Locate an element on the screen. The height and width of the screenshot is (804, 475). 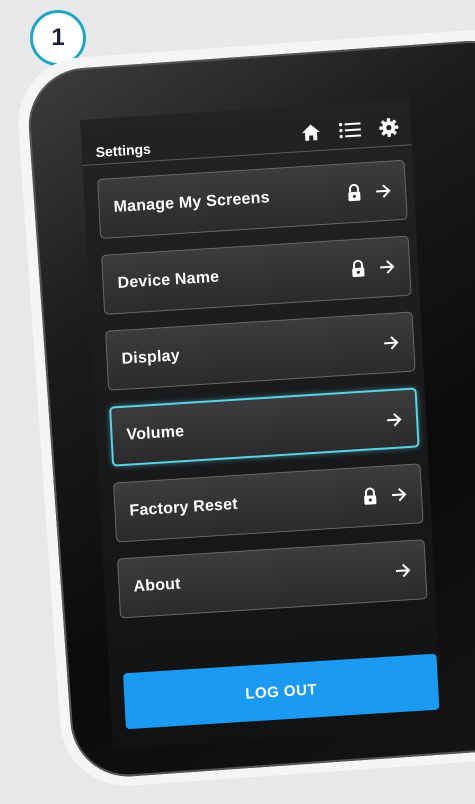
logout-button: LOG OUT is located at coordinates (281, 691).